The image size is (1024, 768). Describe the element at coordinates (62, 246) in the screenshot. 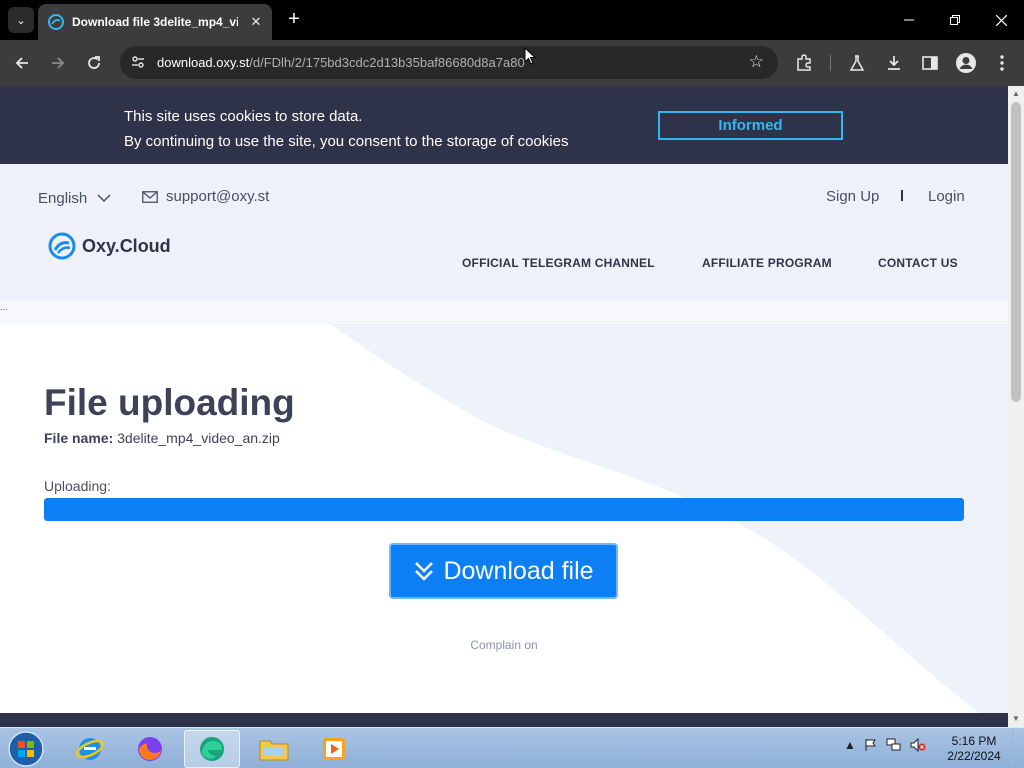

I see `oxy-logo-icon` at that location.